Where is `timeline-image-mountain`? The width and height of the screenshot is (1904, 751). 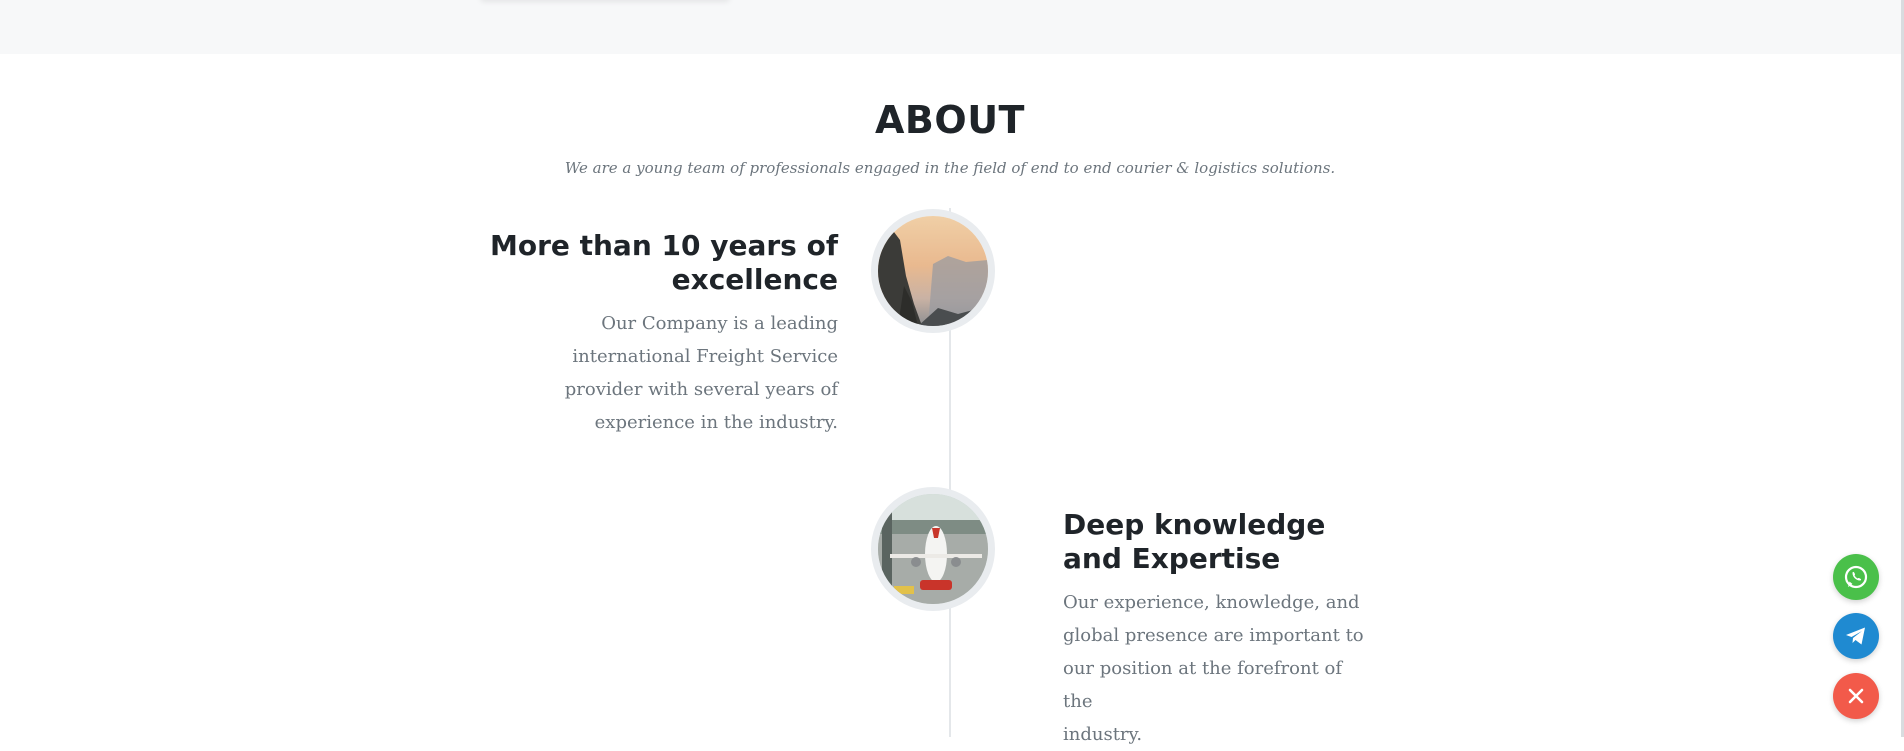
timeline-image-mountain is located at coordinates (933, 271).